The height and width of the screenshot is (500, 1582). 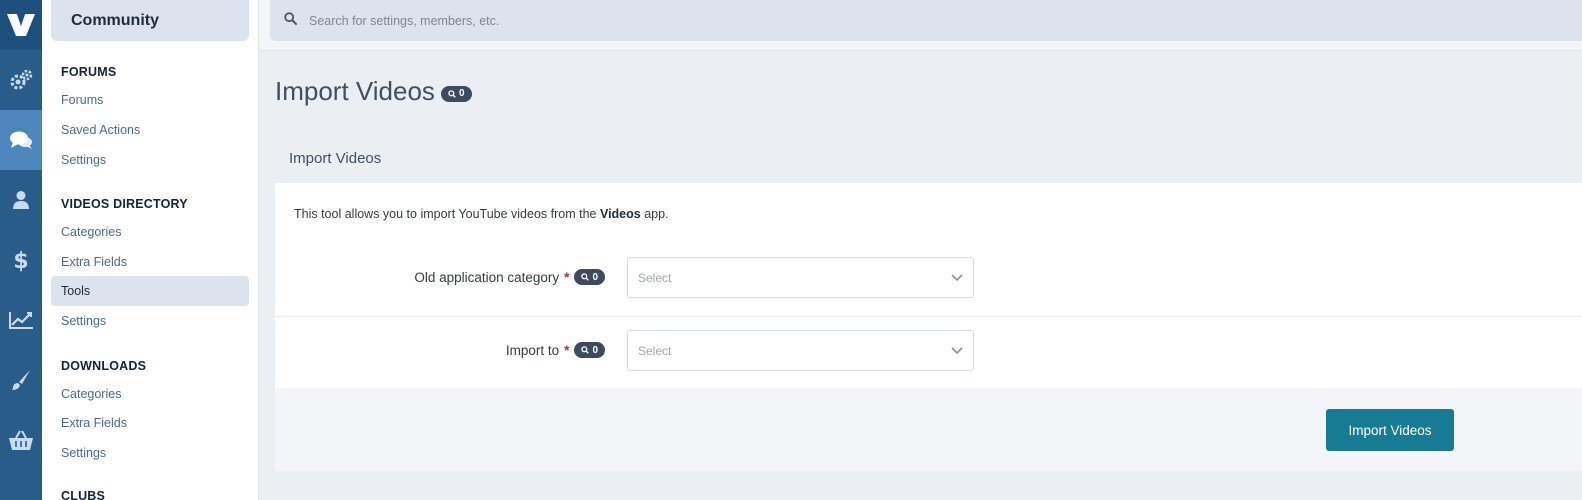 I want to click on field-label-import-to: Import to * 0, so click(x=555, y=350).